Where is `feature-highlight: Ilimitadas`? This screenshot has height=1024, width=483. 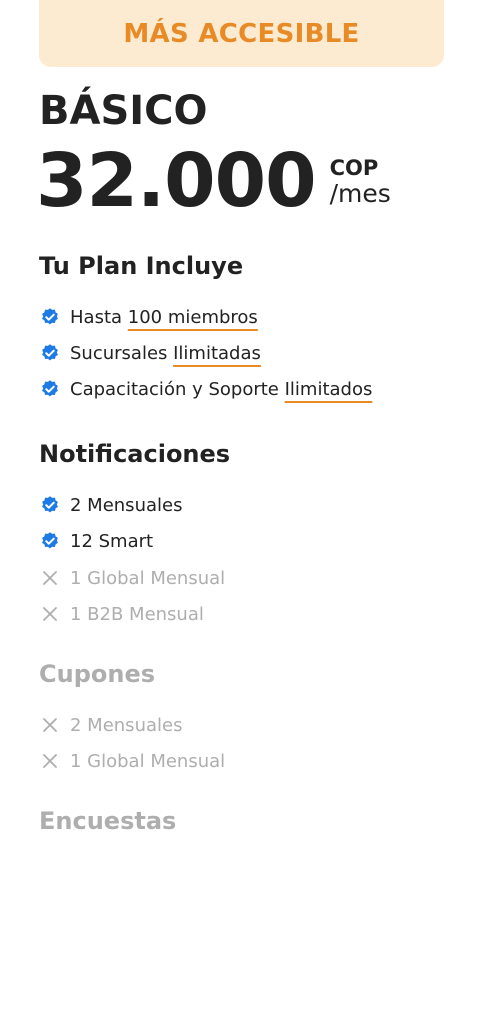
feature-highlight: Ilimitadas is located at coordinates (217, 353).